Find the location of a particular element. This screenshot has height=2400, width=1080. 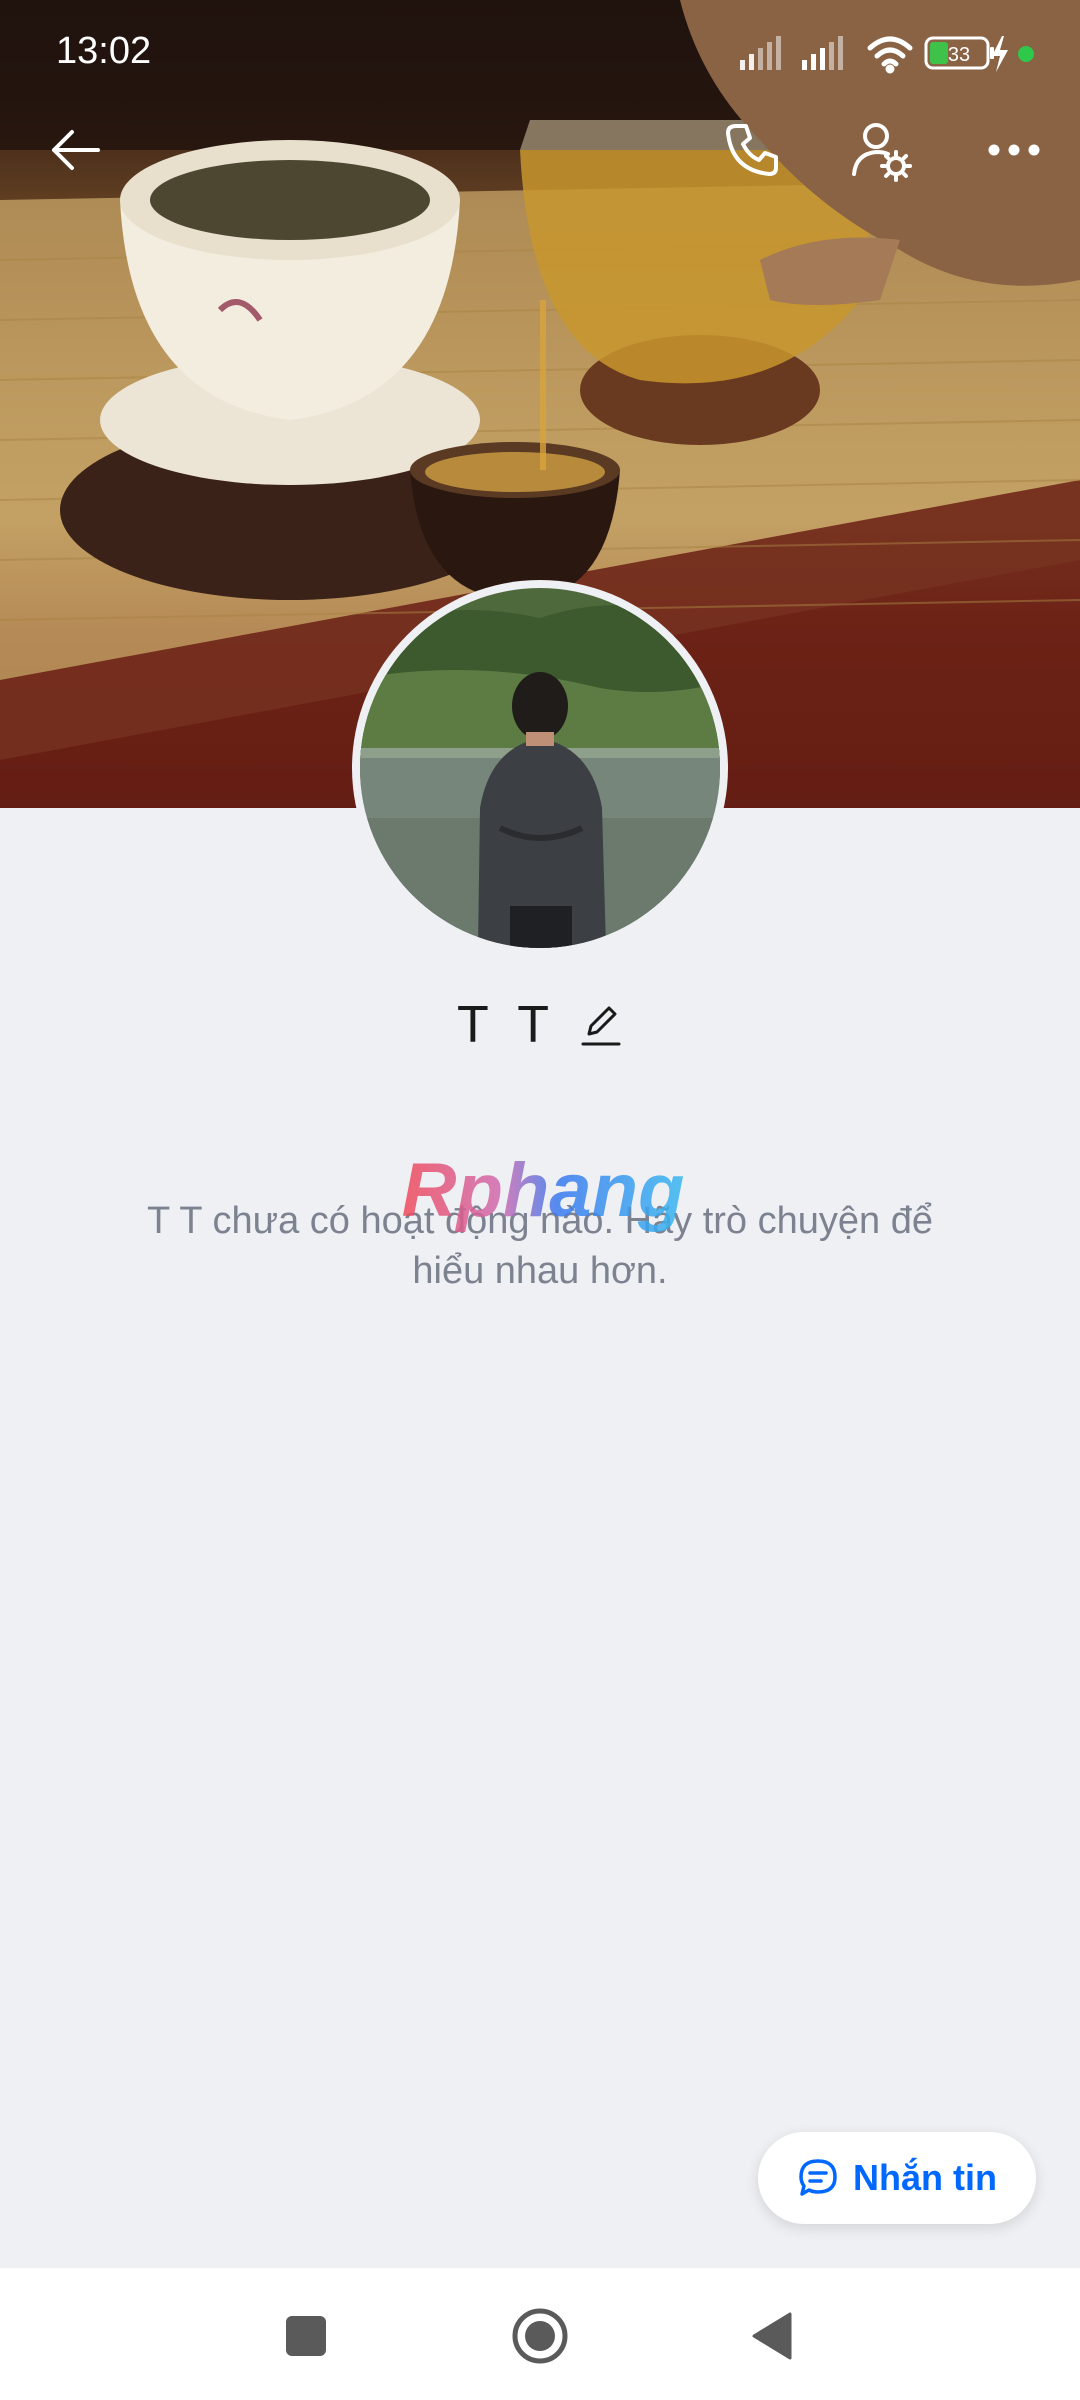

send-message-button: Nhắn tin is located at coordinates (897, 2178).